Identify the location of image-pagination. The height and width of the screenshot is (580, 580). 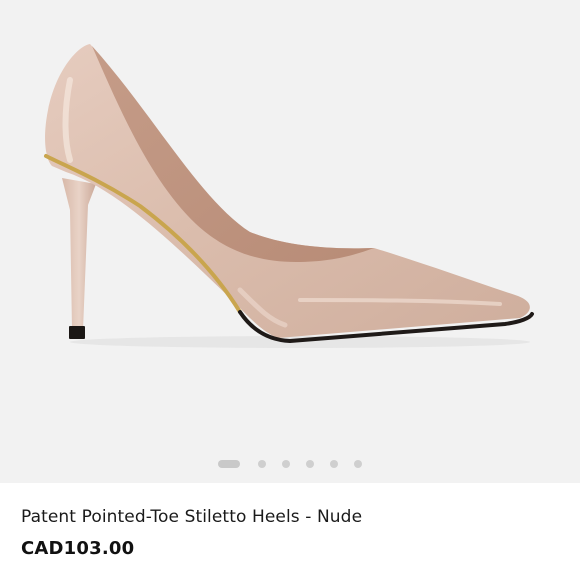
(290, 464).